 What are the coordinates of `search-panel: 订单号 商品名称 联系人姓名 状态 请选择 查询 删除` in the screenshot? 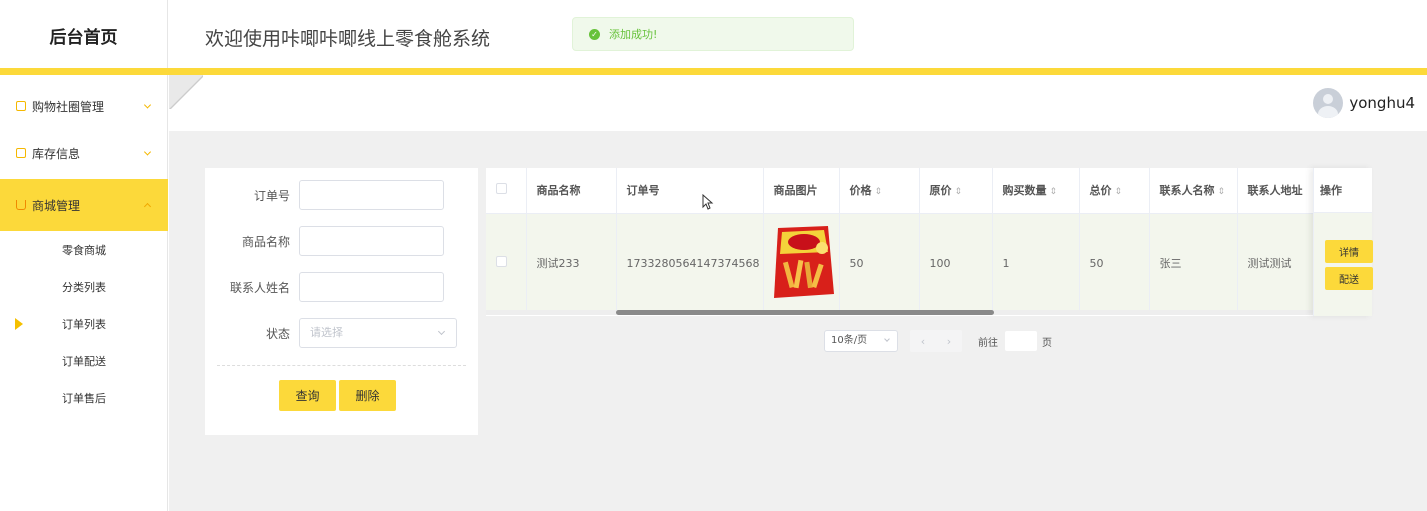 It's located at (341, 301).